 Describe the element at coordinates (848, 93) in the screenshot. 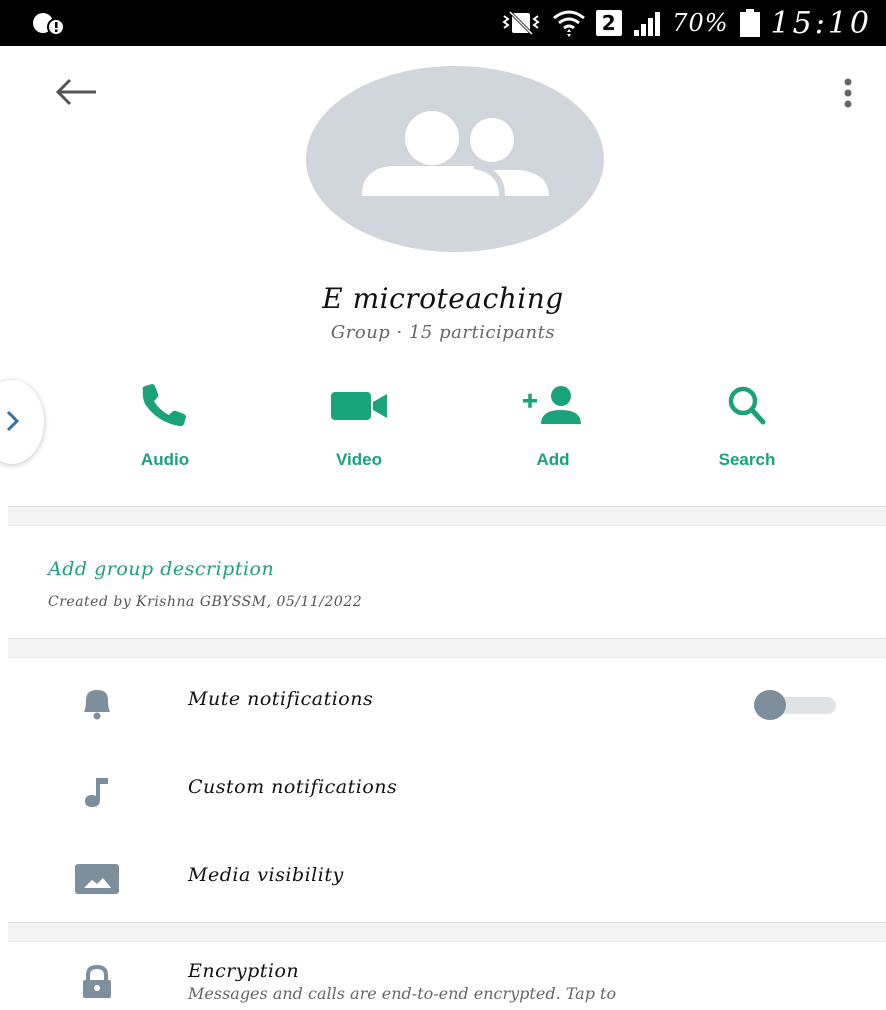

I see `more-options-icon` at that location.